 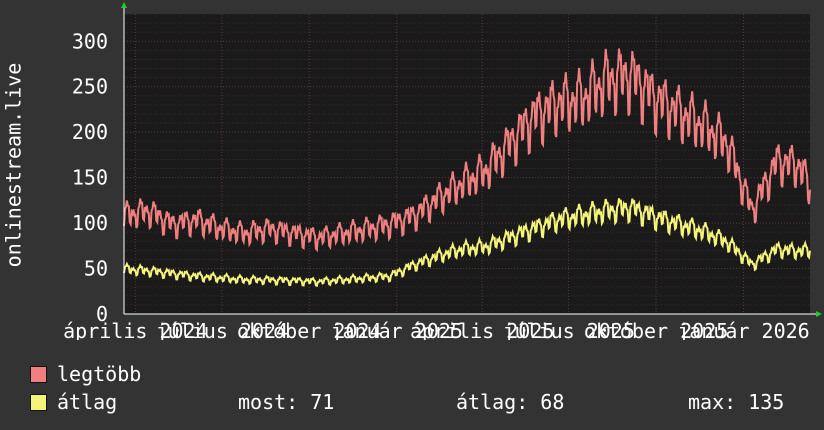 I want to click on y-tick-label: 150, so click(x=90, y=178).